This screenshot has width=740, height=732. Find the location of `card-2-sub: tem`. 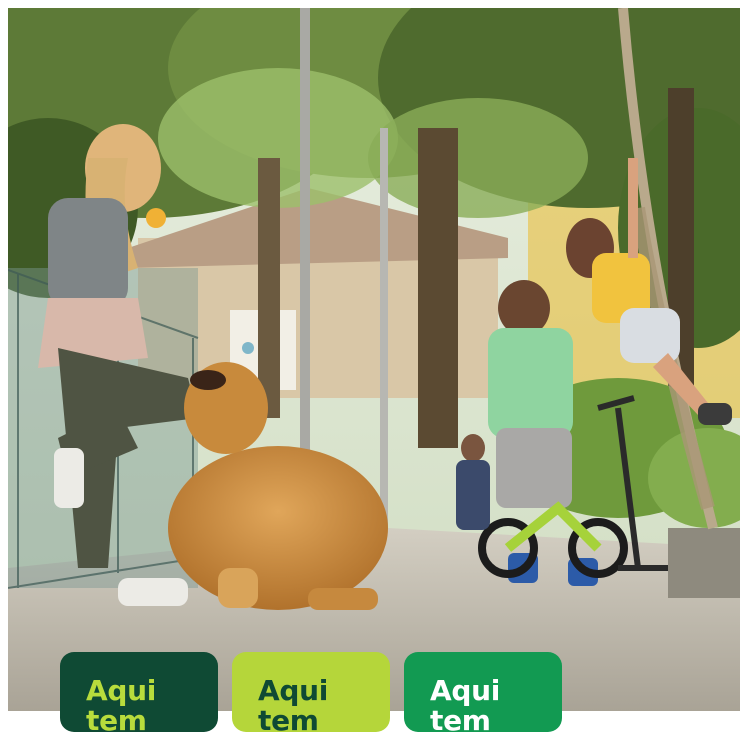

card-2-sub: tem is located at coordinates (288, 718).